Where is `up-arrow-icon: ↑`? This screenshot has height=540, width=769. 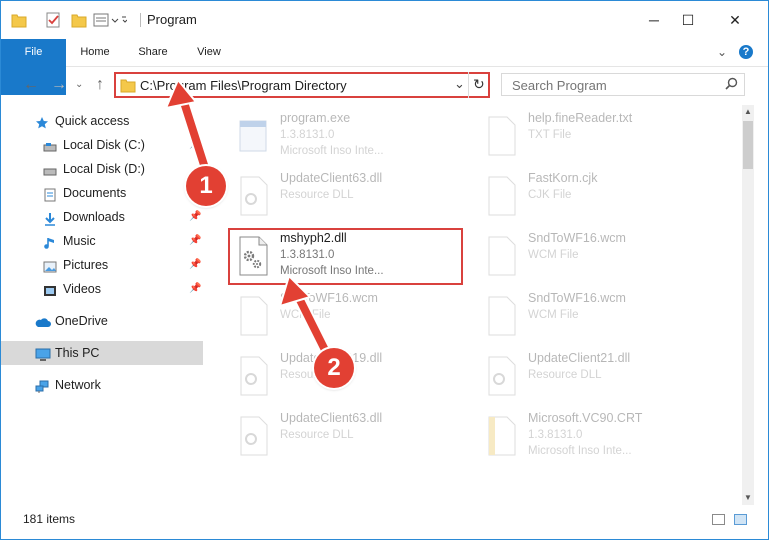 up-arrow-icon: ↑ is located at coordinates (100, 85).